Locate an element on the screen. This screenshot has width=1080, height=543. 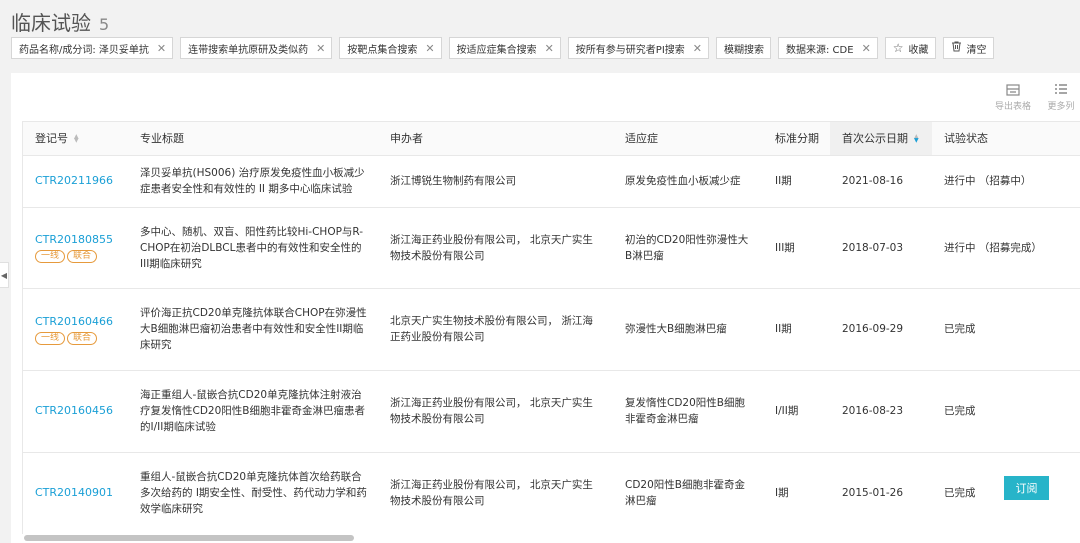
filter-chip-label: 模糊搜索 is located at coordinates (744, 50).